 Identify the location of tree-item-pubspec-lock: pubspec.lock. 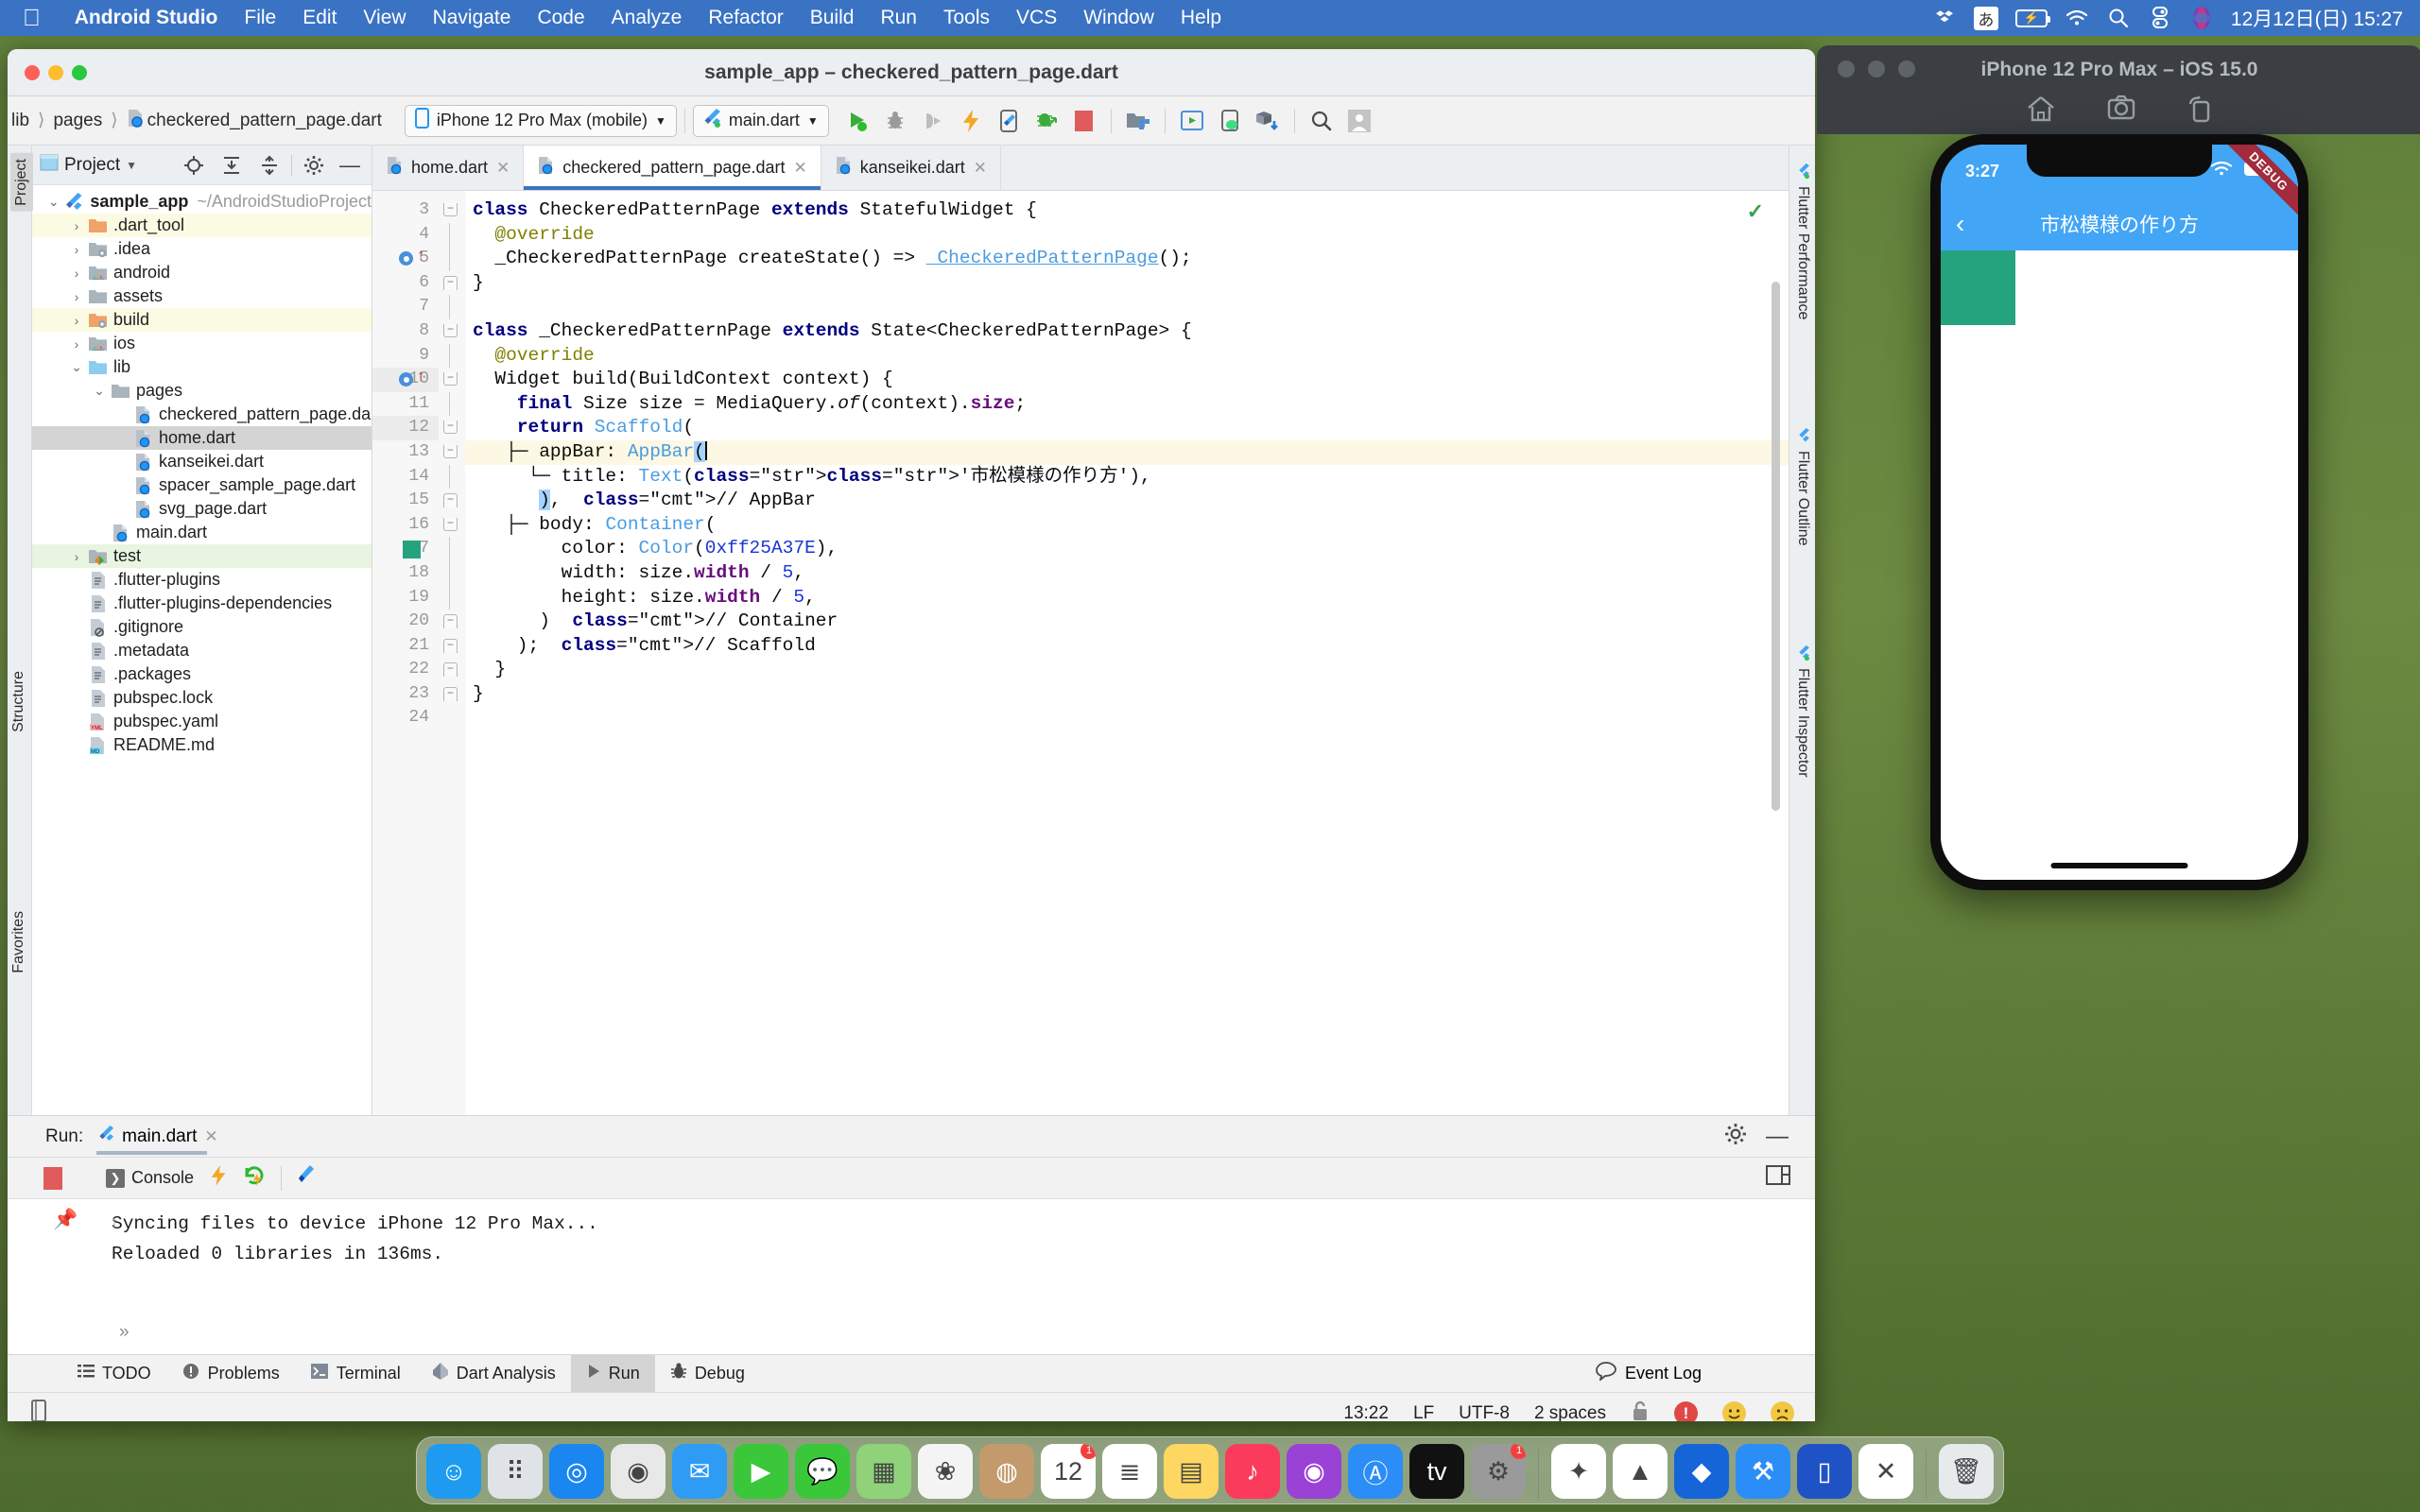
(202, 698).